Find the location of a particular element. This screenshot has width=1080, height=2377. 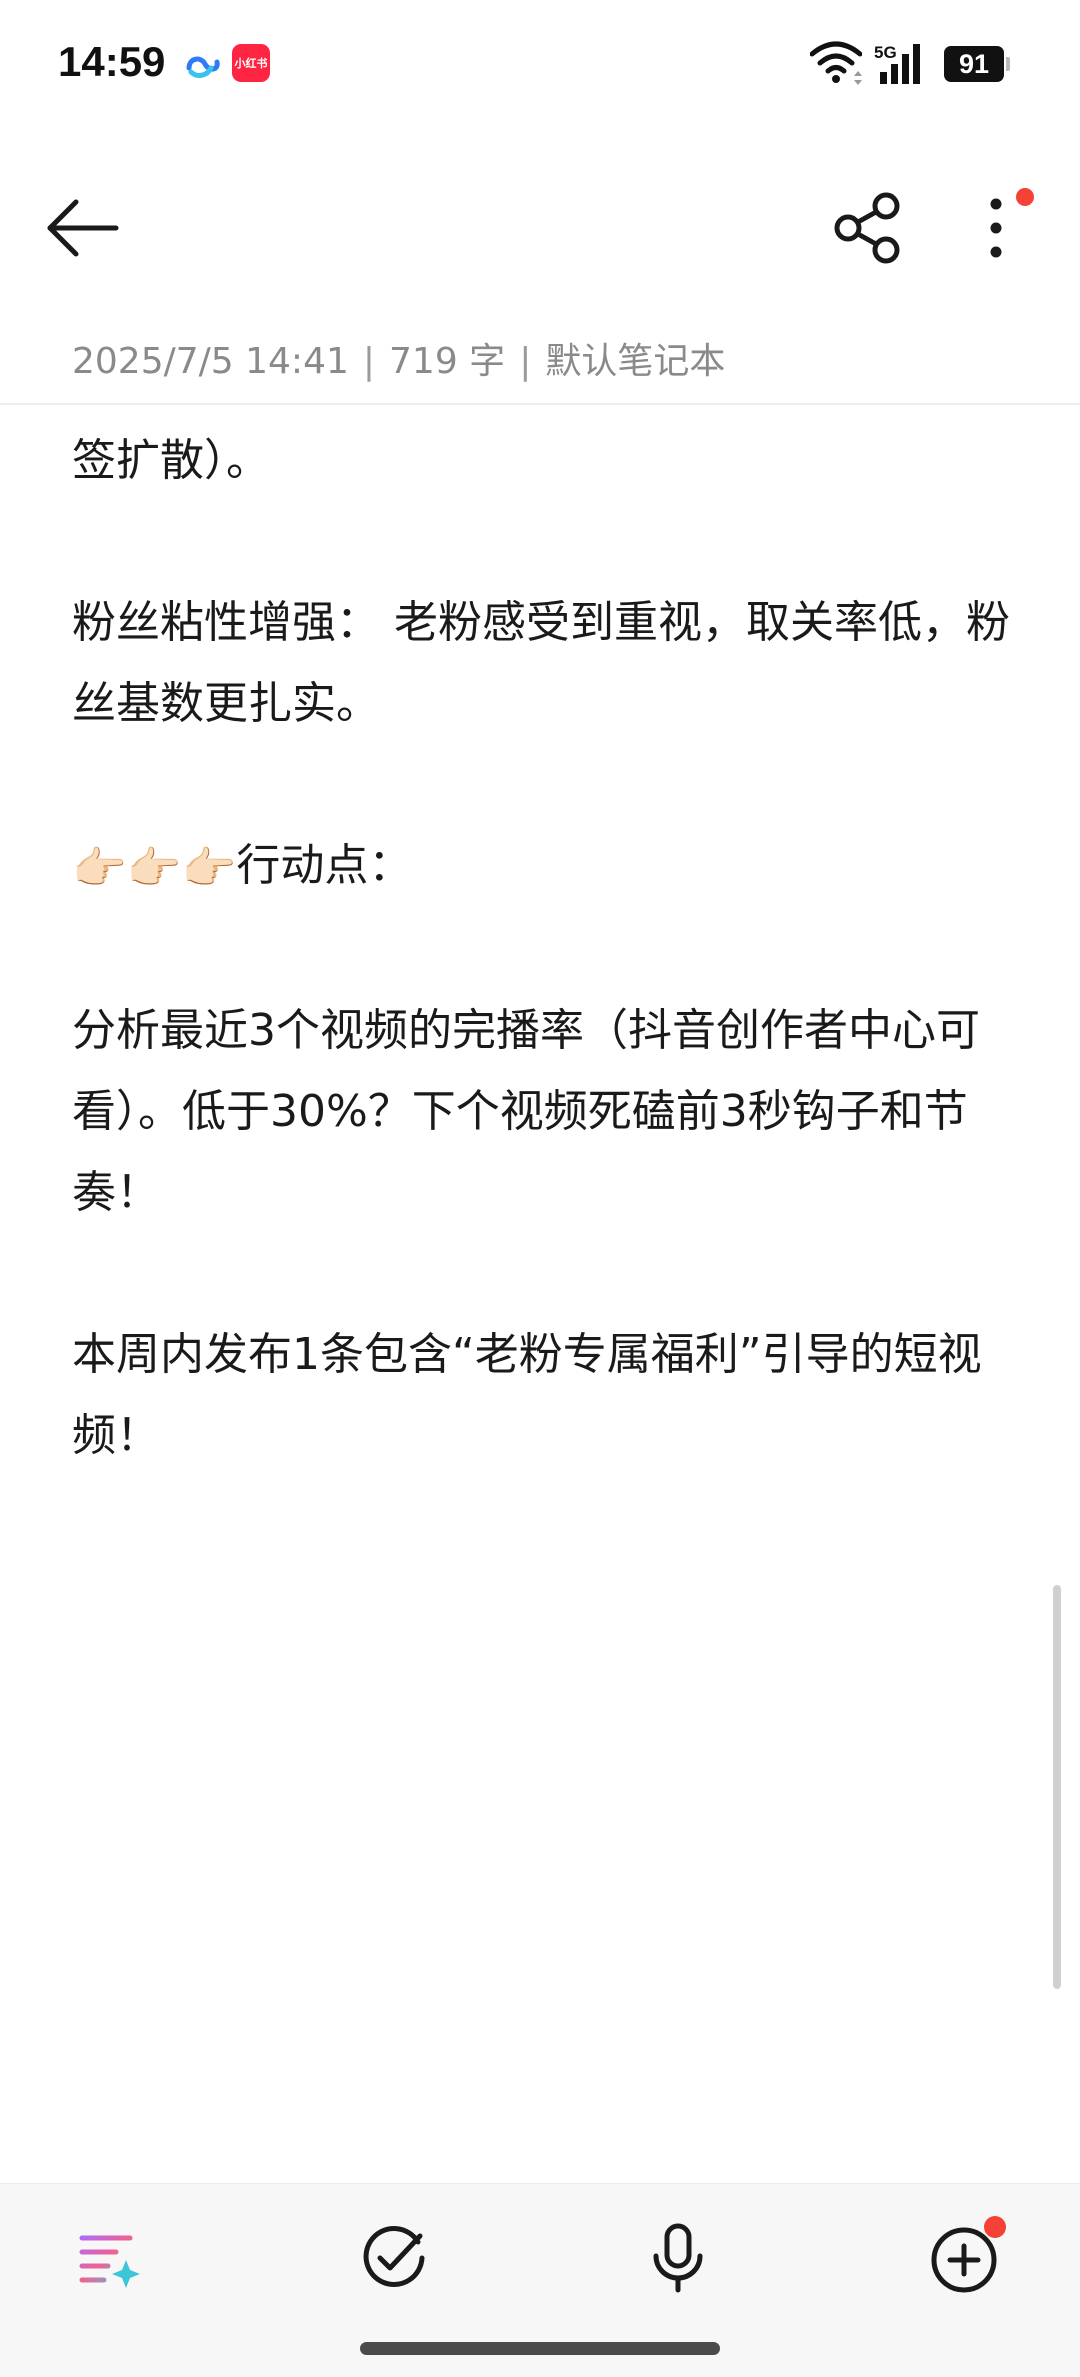

notebook-name: 默认笔记本 is located at coordinates (635, 361).